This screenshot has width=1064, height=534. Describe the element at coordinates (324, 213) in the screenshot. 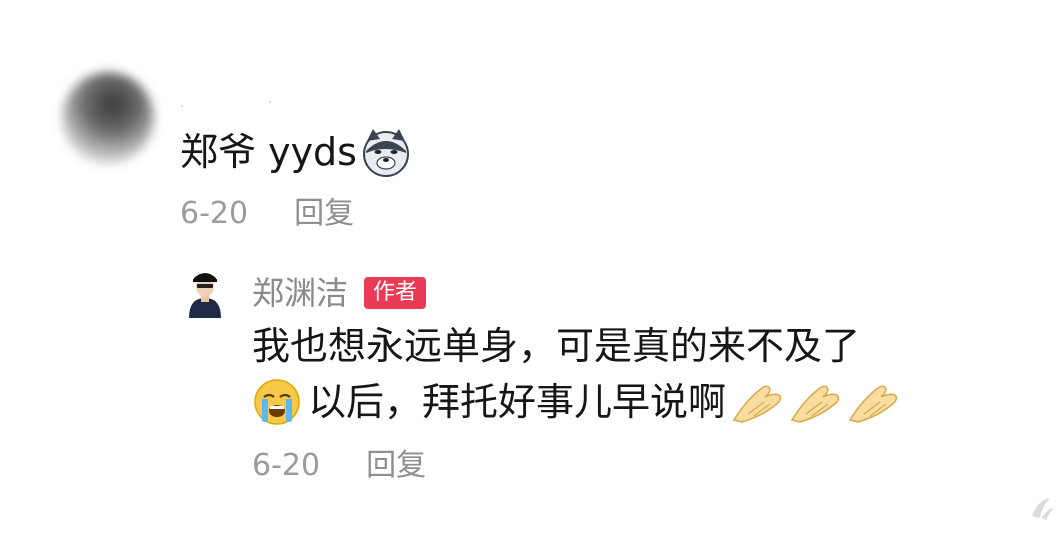

I see `comment-reply-button: 回复` at that location.